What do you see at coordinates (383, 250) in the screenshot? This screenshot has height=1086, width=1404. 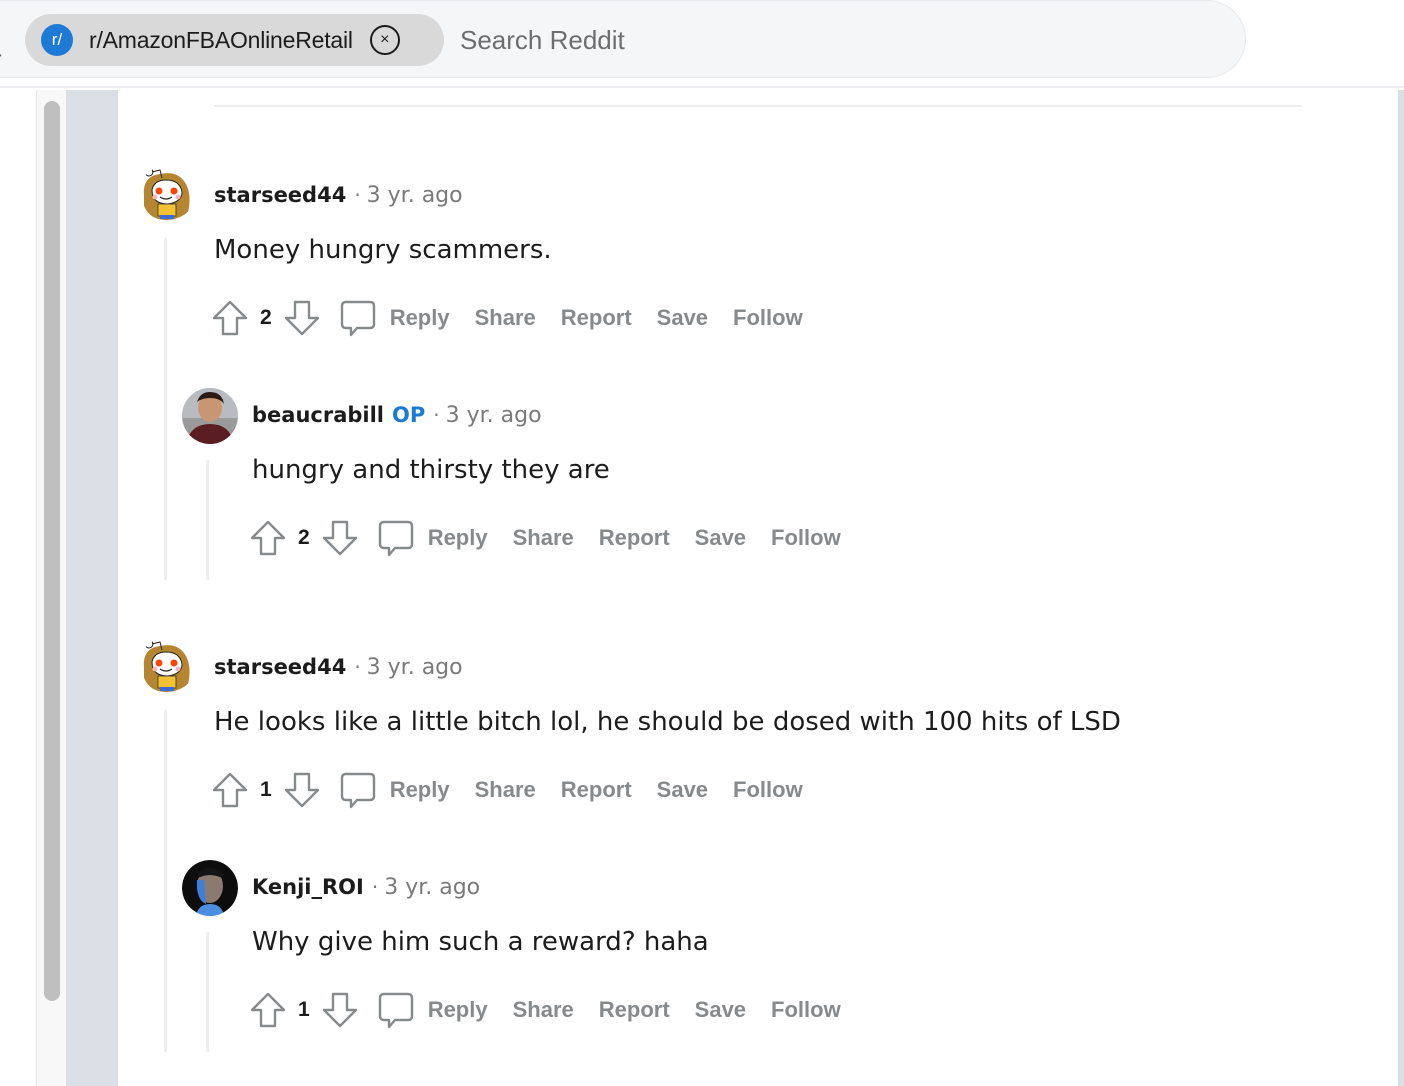 I see `comment-body: Money hungry scammers.` at bounding box center [383, 250].